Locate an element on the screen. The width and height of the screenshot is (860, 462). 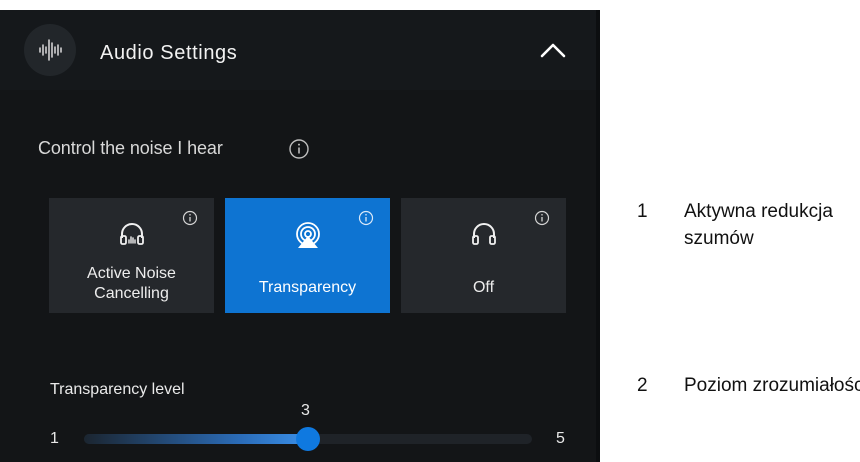
audio-waveform-icon is located at coordinates (50, 50).